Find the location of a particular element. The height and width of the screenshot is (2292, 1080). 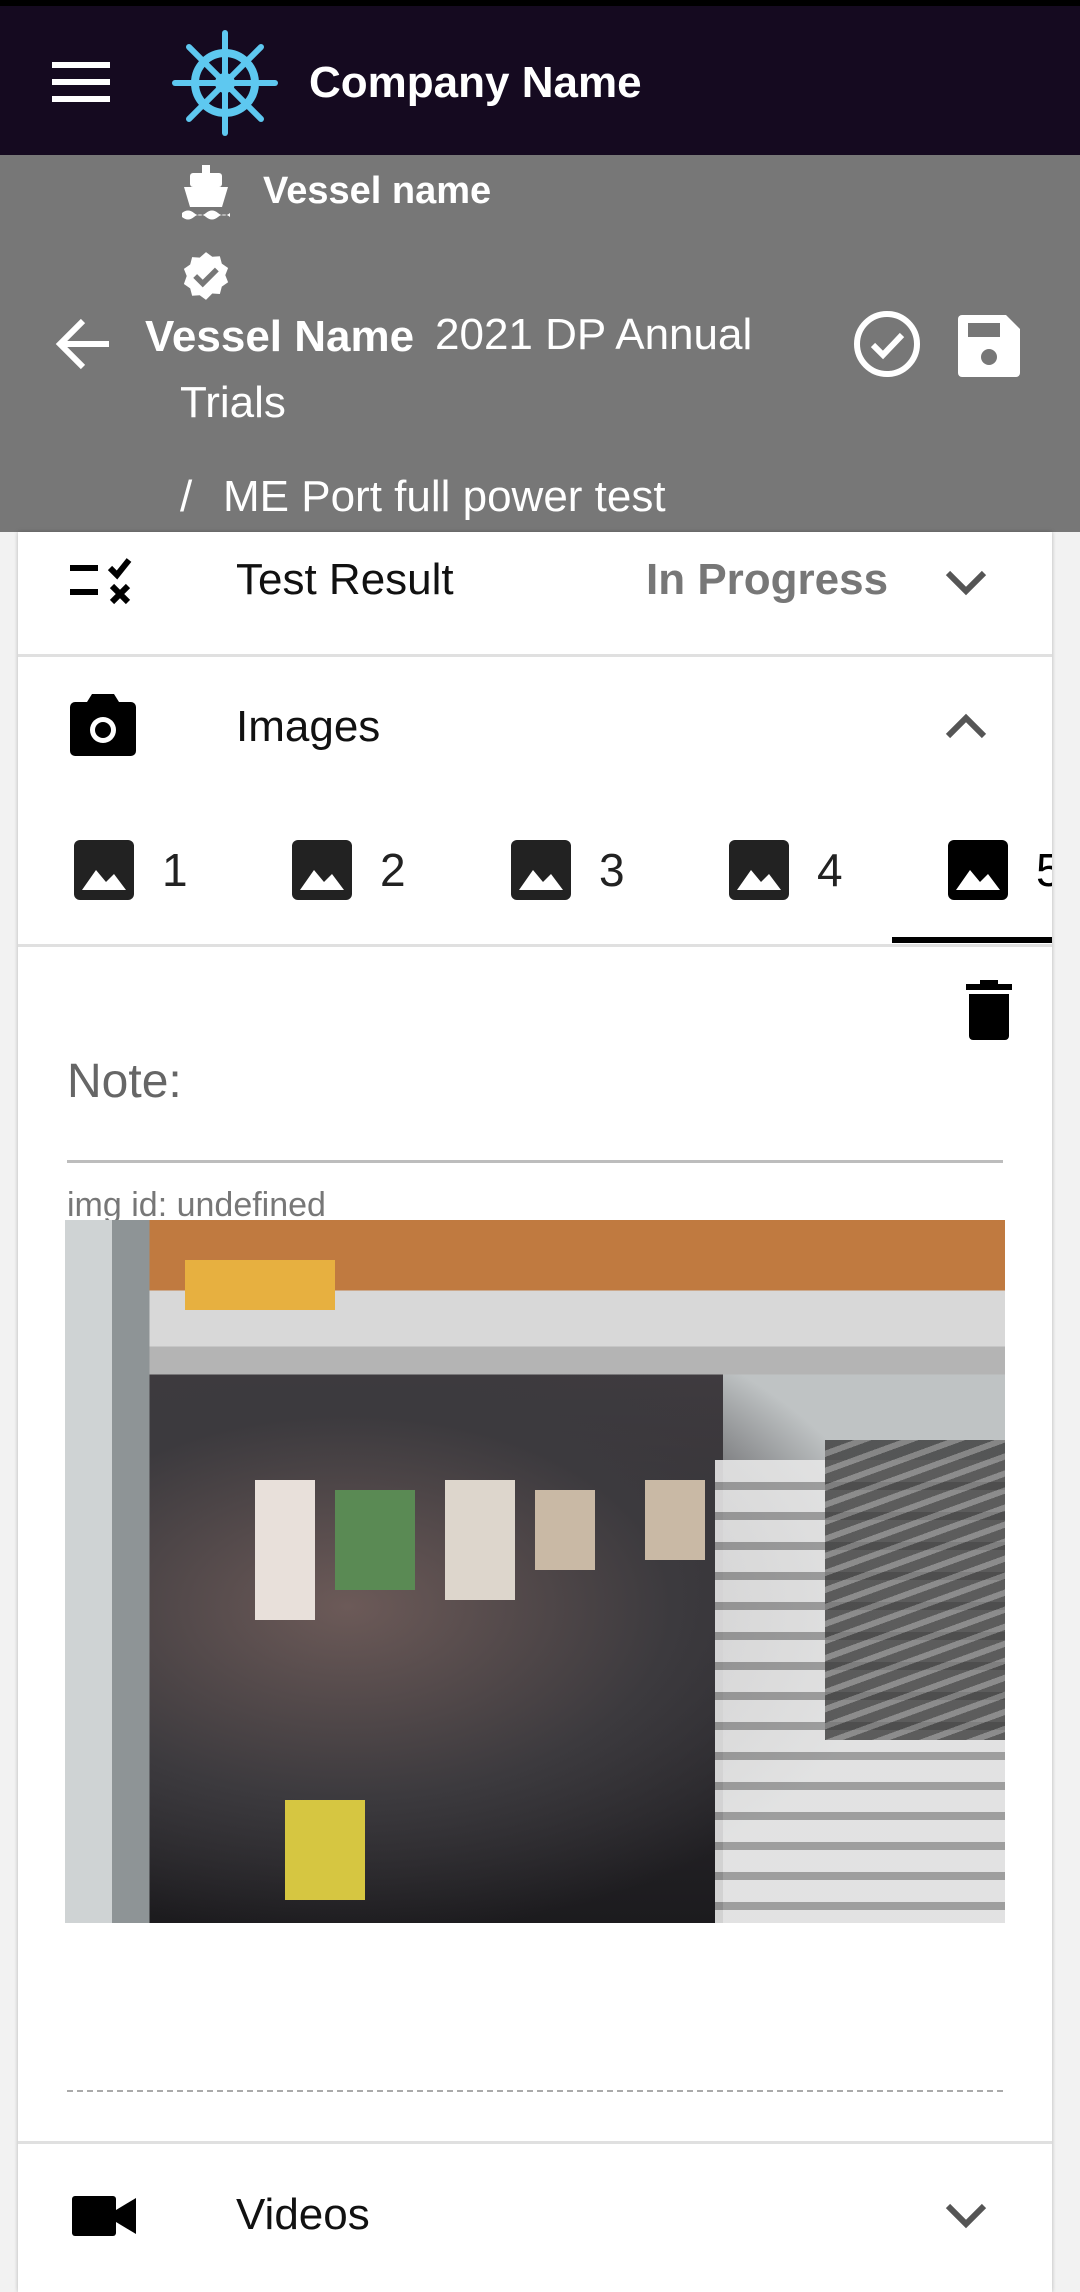

image-tab-label: 4 is located at coordinates (830, 870).